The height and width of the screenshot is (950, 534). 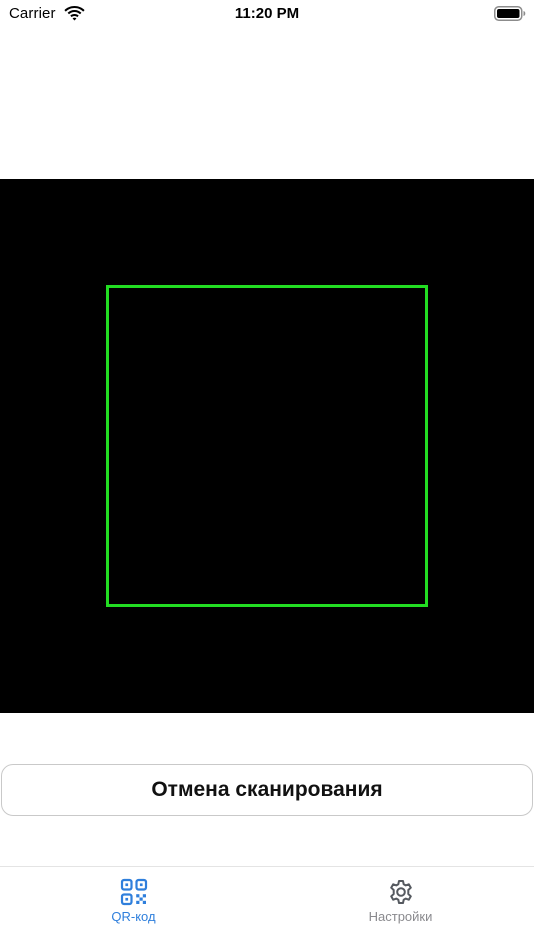 I want to click on tab-qr-code: QR-код, so click(x=133, y=908).